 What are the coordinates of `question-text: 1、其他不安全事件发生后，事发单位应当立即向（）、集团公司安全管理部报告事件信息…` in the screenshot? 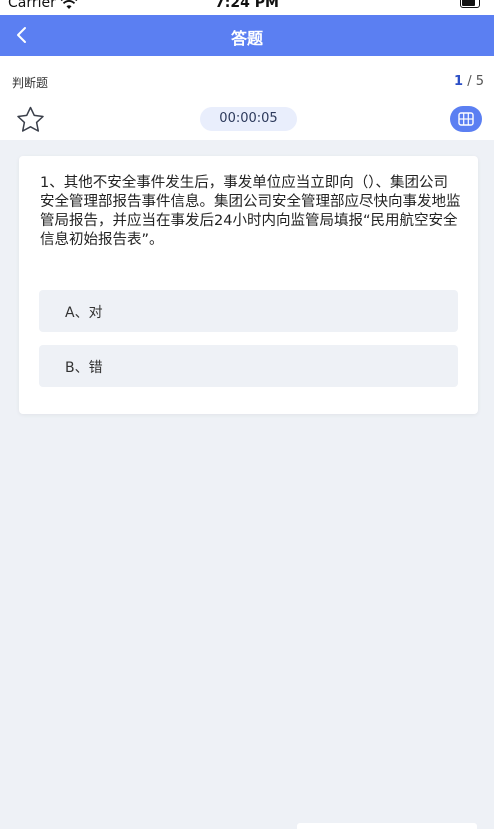 It's located at (250, 211).